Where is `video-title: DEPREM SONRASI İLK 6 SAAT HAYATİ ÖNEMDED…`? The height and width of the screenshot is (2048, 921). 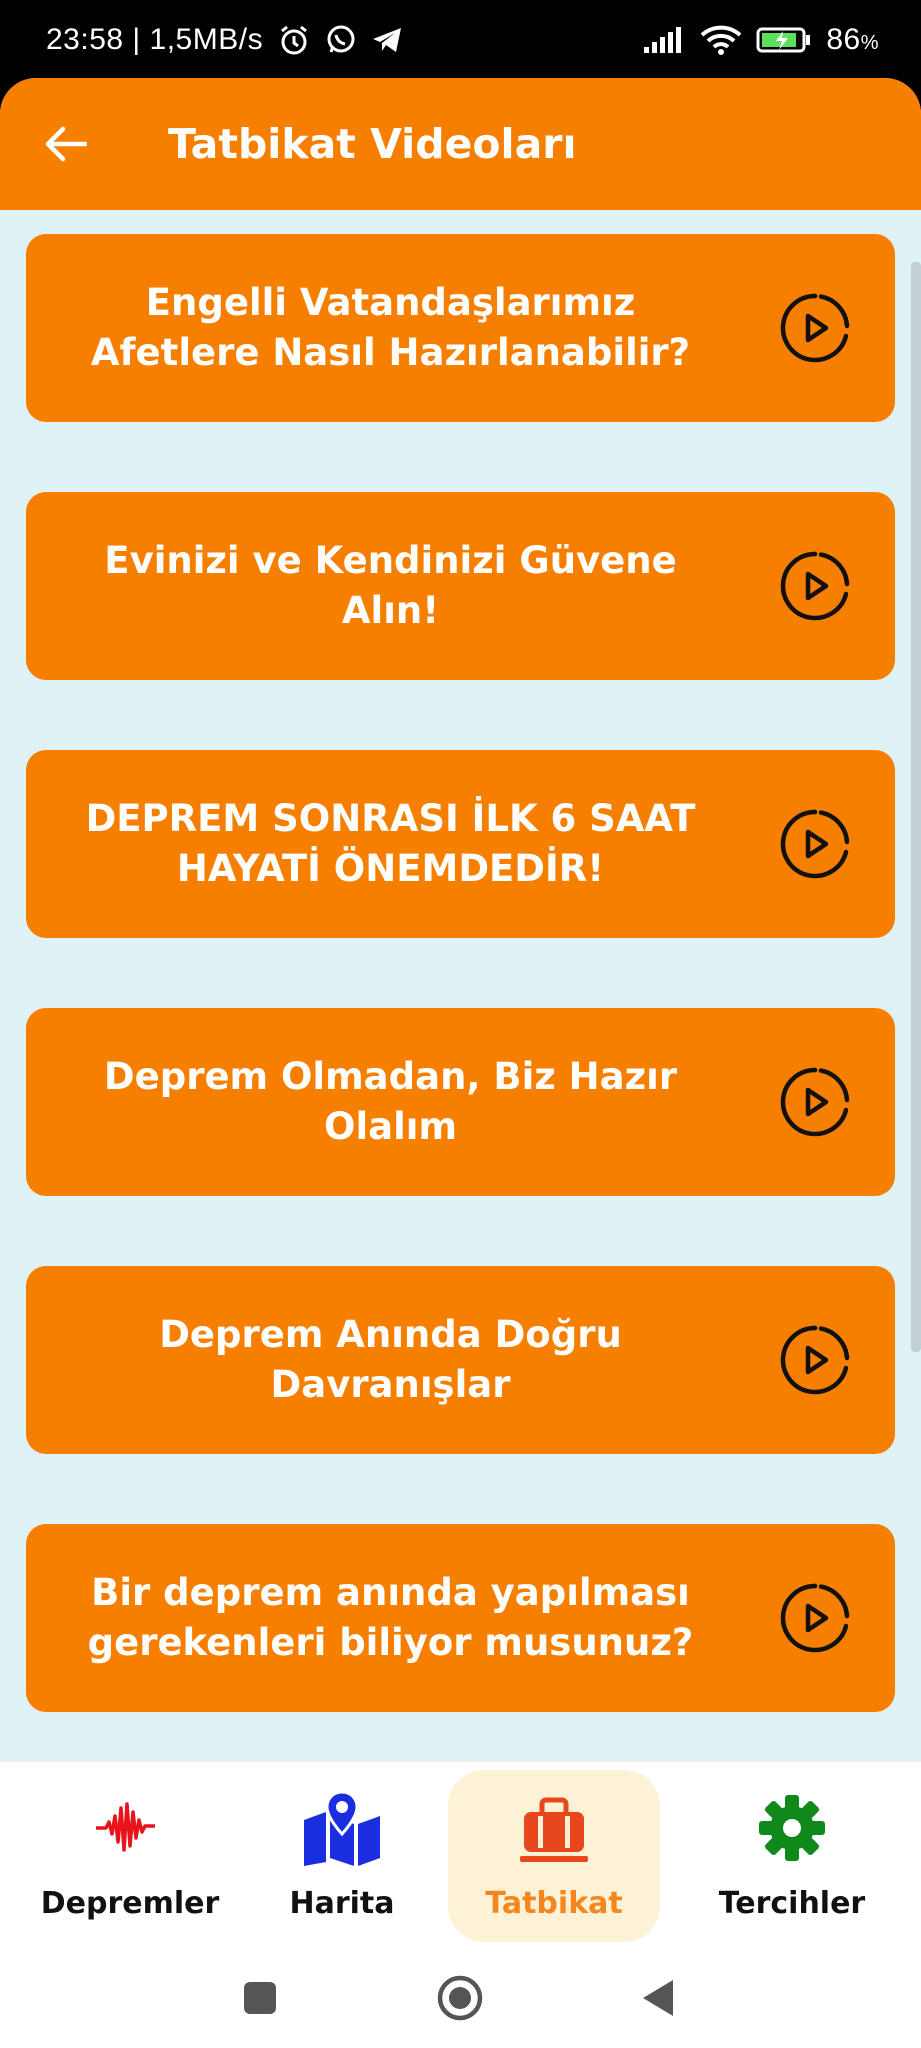
video-title: DEPREM SONRASI İLK 6 SAAT HAYATİ ÖNEMDED… is located at coordinates (390, 843).